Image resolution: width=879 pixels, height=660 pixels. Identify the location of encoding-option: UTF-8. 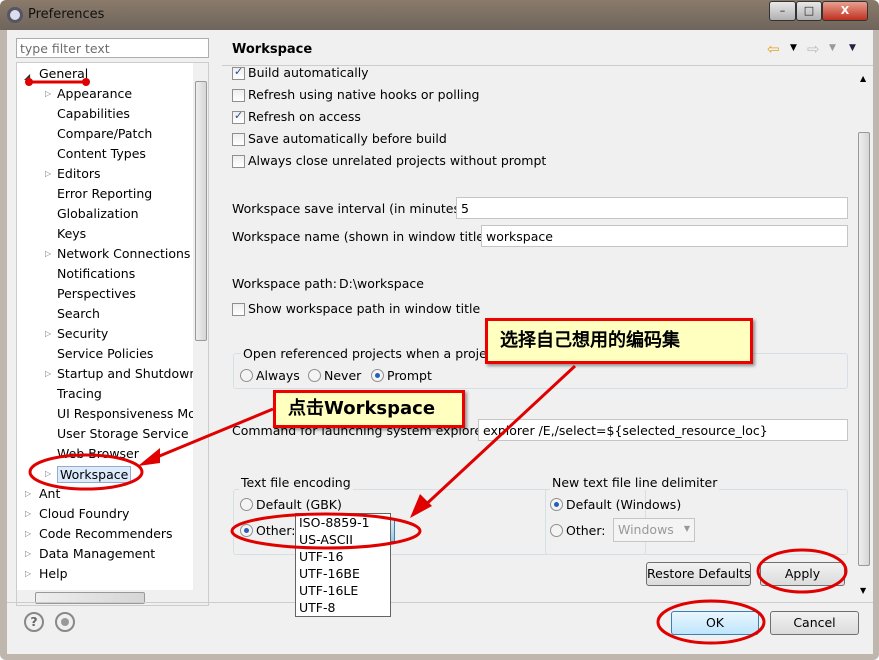
(343, 607).